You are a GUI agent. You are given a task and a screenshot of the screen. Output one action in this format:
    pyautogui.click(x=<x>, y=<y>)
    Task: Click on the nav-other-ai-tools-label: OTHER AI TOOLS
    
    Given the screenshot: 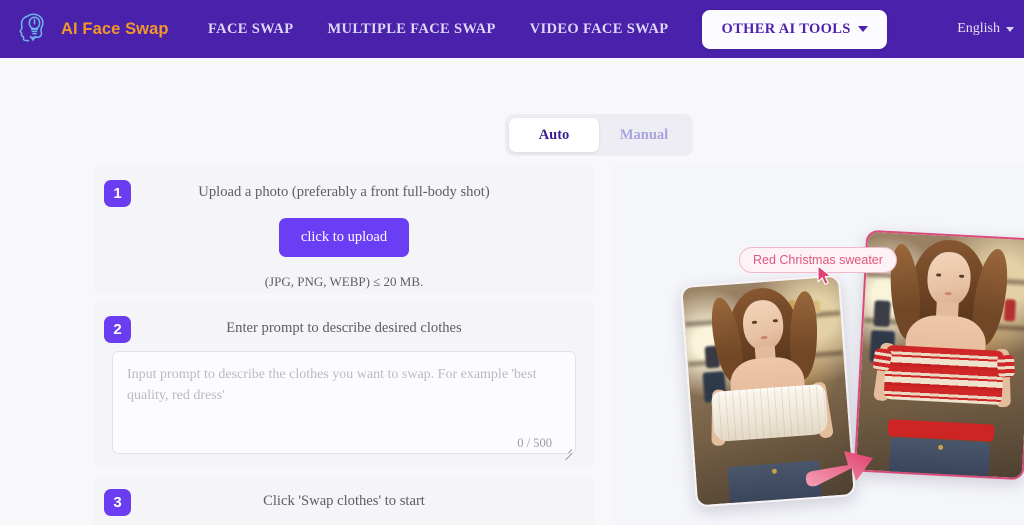 What is the action you would take?
    pyautogui.click(x=786, y=28)
    